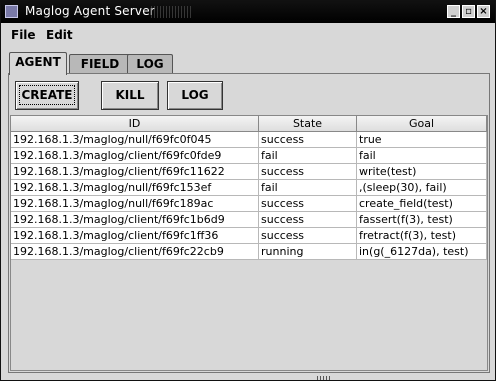 The image size is (496, 381). I want to click on column-header-state: State, so click(308, 124).